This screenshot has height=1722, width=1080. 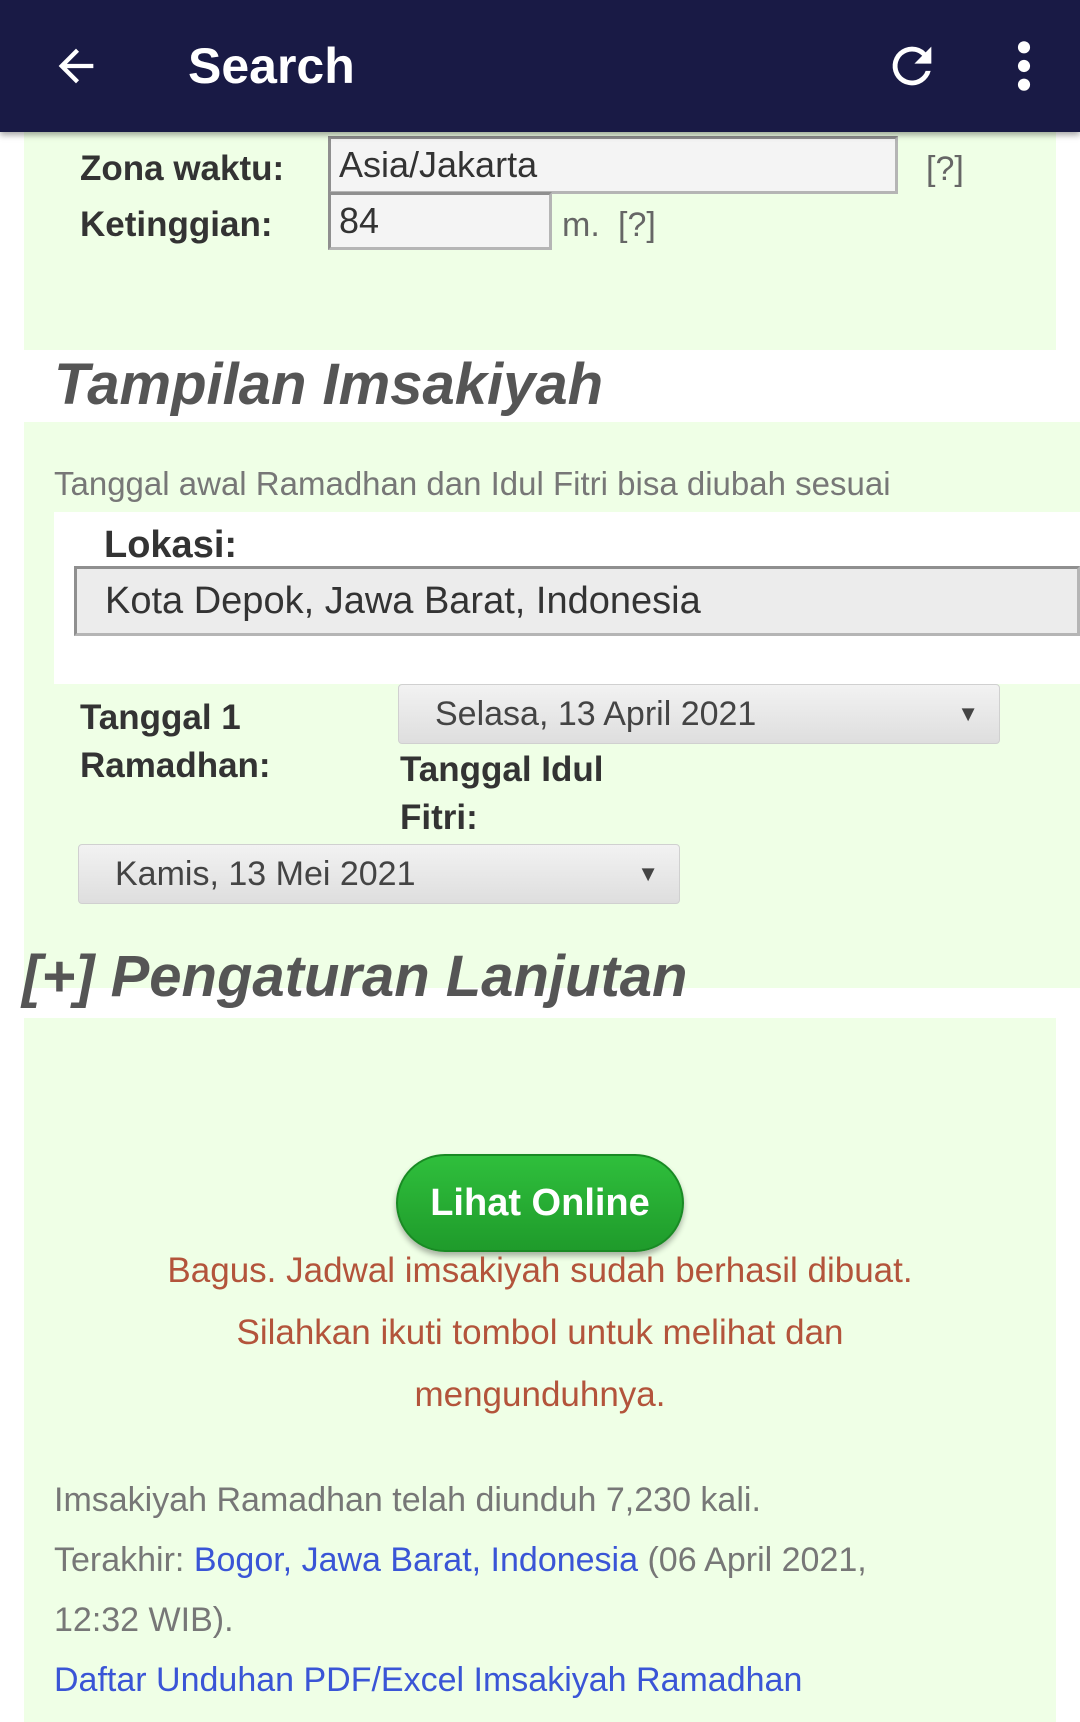 I want to click on ramadhan-date-label-line2: Ramadhan:, so click(x=175, y=765).